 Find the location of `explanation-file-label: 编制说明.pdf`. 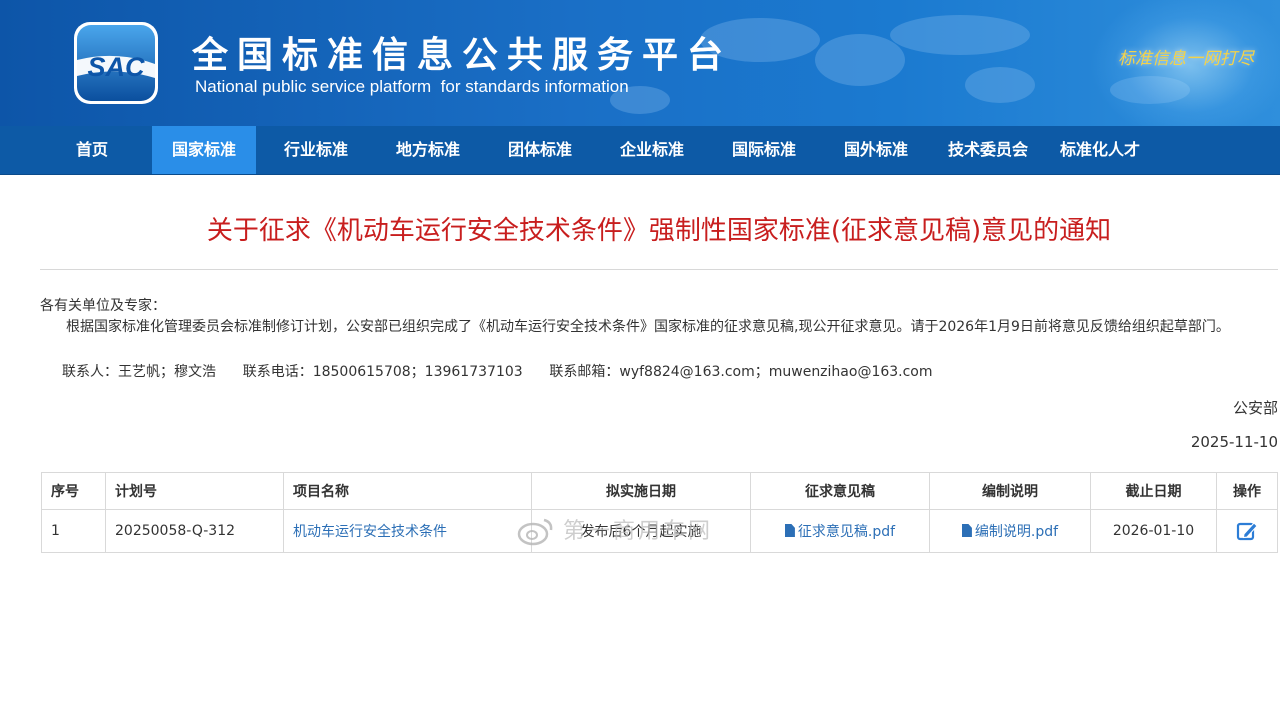

explanation-file-label: 编制说明.pdf is located at coordinates (1016, 532).